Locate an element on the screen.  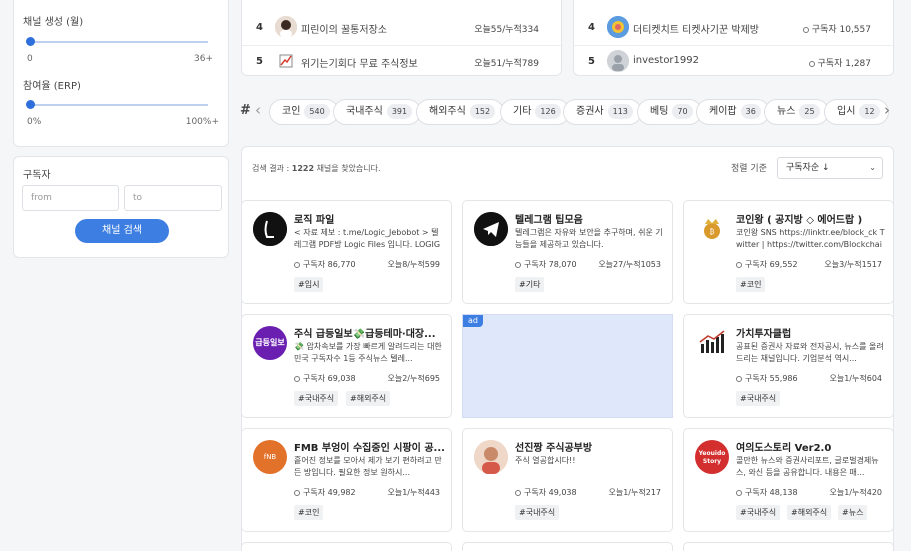
category-chip-brokerage: 증권사 113 is located at coordinates (602, 112).